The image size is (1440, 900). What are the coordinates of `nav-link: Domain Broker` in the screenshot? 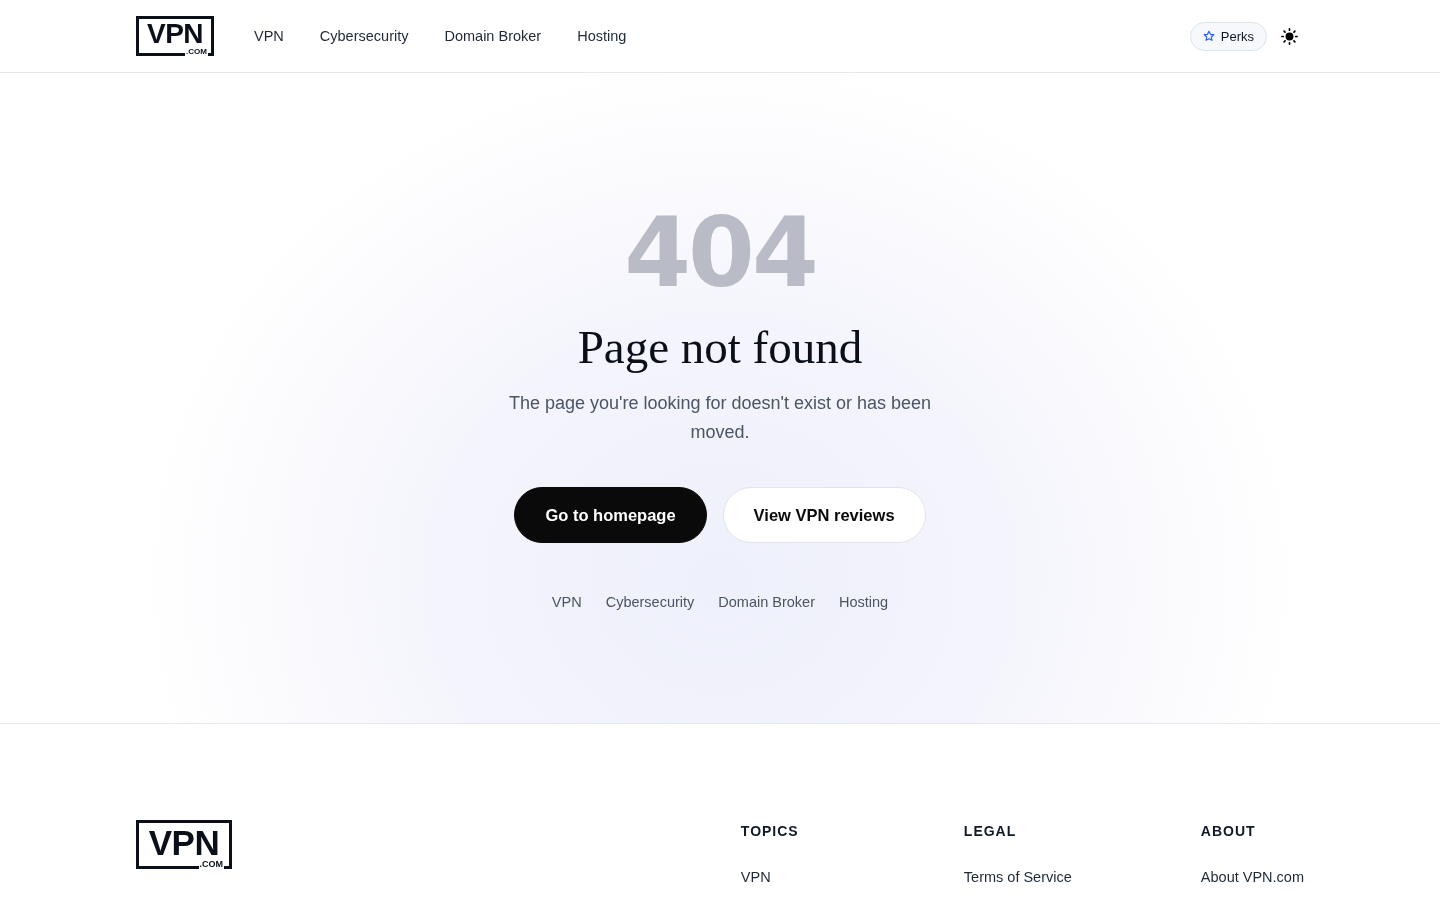 It's located at (493, 36).